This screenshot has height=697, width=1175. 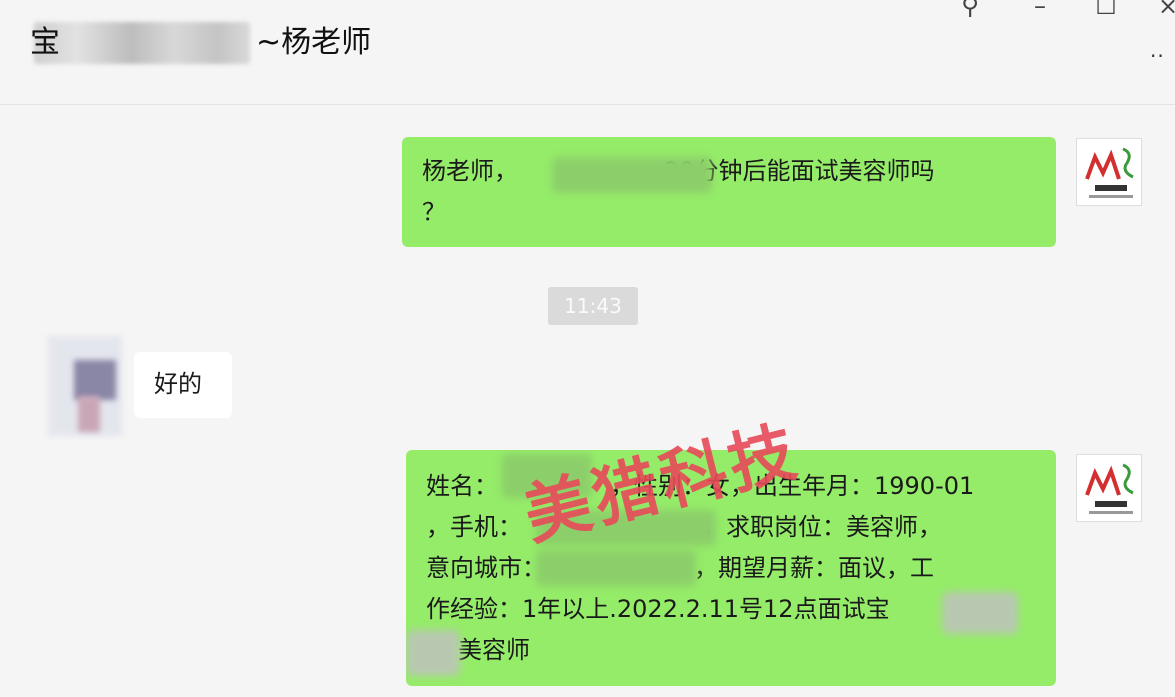 What do you see at coordinates (658, 609) in the screenshot?
I see `message-text: 作经验：1年以上.2022.2.11号12点面试宝` at bounding box center [658, 609].